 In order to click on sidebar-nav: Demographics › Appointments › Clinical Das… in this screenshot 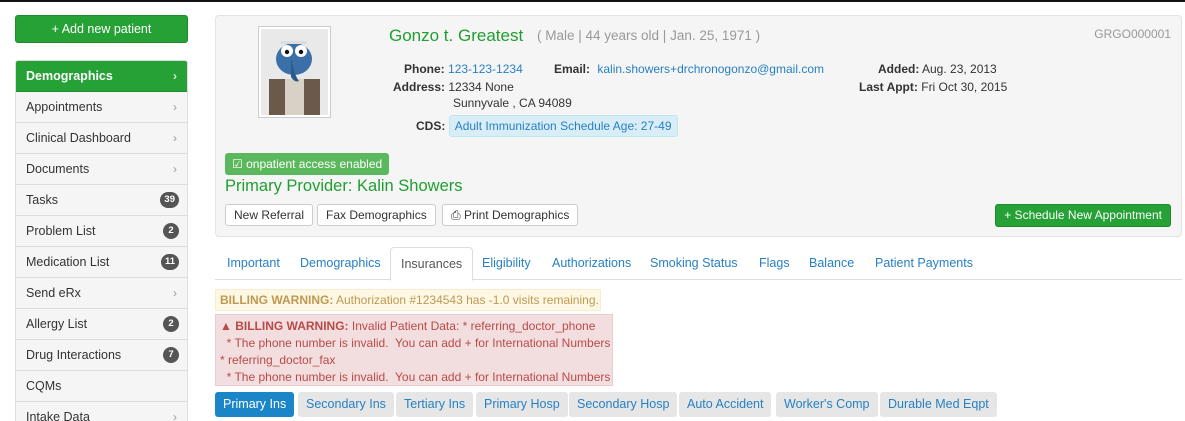, I will do `click(101, 240)`.